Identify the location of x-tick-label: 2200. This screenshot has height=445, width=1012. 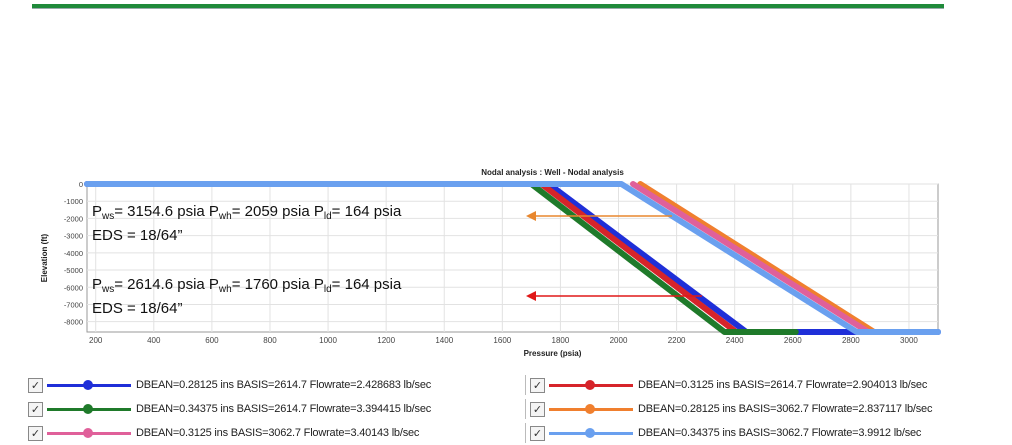
(677, 340).